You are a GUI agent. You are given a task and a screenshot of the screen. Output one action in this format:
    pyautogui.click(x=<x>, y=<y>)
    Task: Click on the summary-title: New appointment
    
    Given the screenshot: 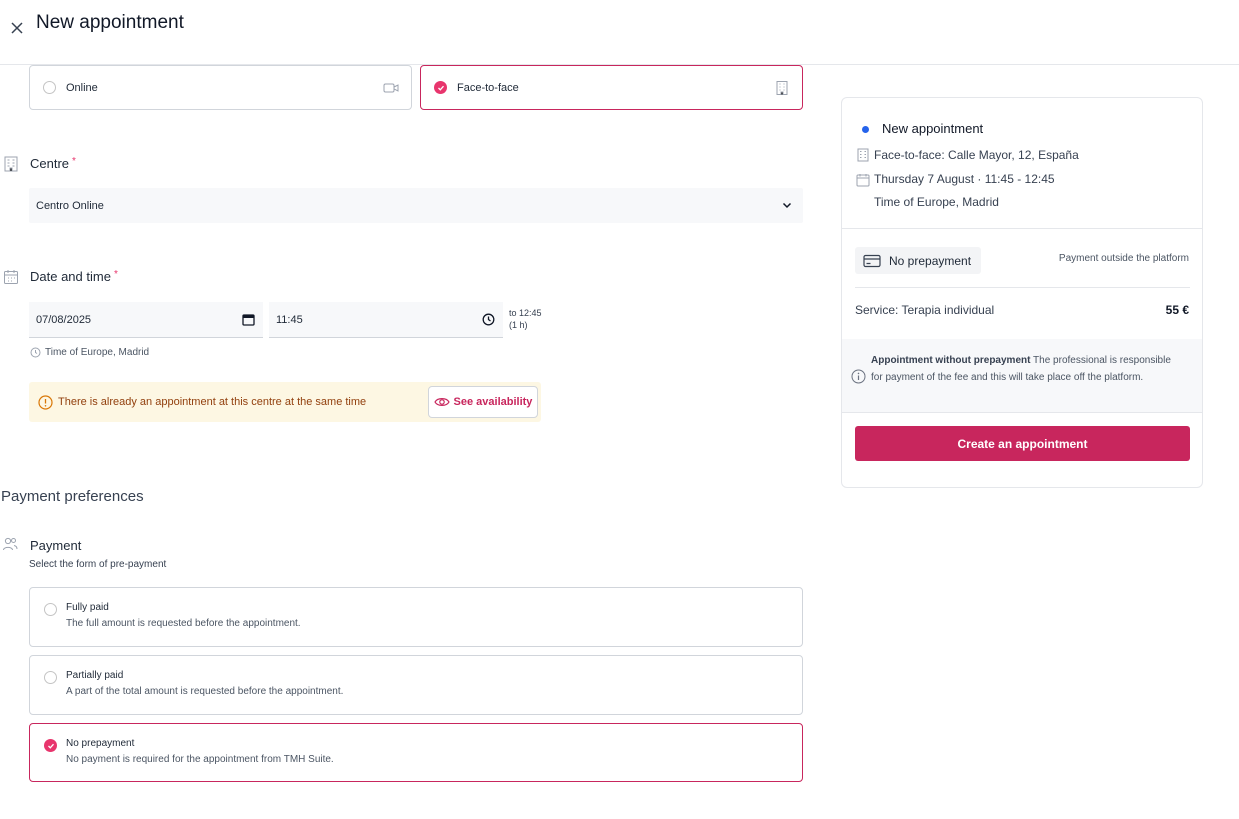 What is the action you would take?
    pyautogui.click(x=933, y=128)
    